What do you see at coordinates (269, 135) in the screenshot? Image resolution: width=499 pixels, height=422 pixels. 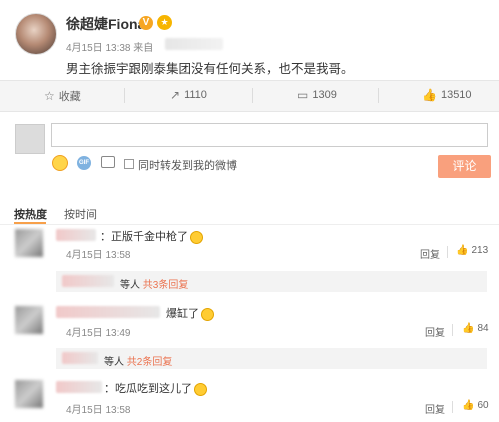 I see `comment-input` at bounding box center [269, 135].